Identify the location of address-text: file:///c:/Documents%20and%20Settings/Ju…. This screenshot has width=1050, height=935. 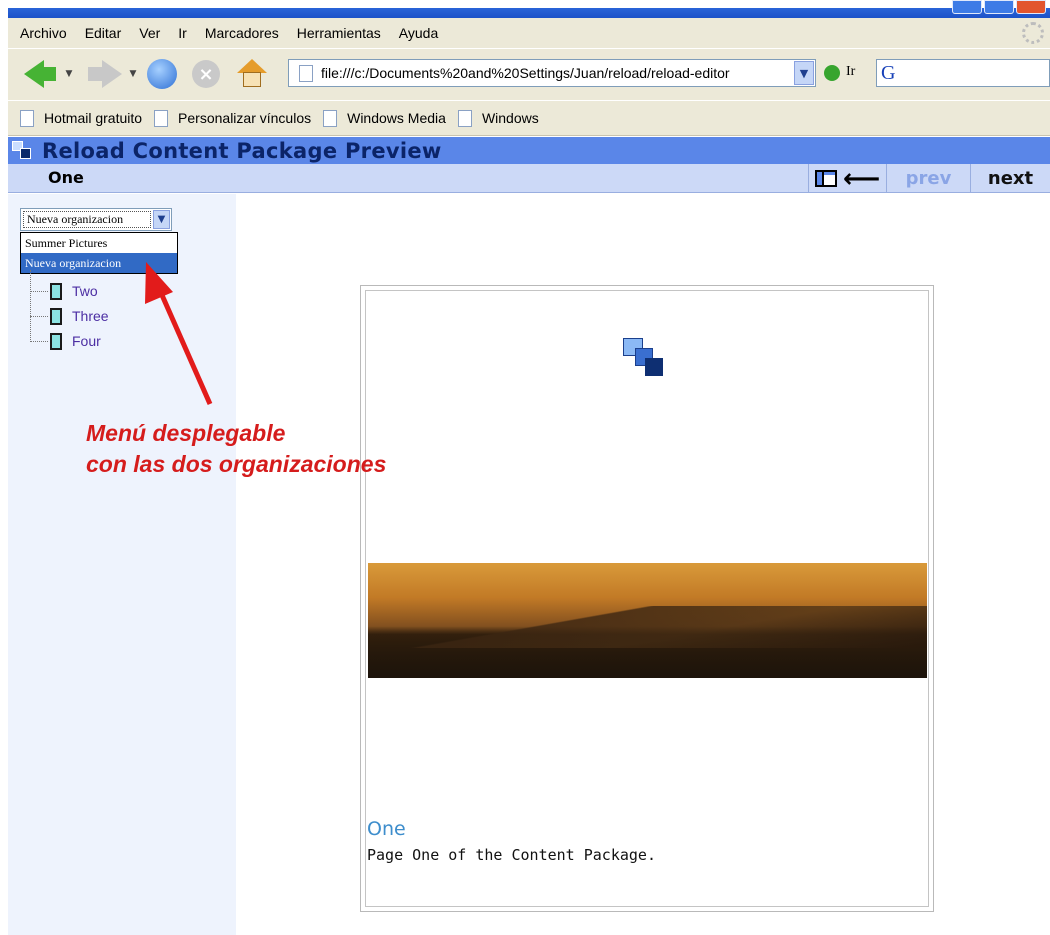
(557, 73).